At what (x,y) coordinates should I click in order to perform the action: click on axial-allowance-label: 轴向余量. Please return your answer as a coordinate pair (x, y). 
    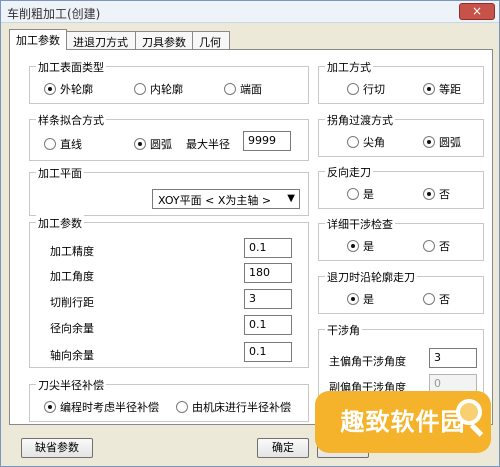
    Looking at the image, I should click on (72, 355).